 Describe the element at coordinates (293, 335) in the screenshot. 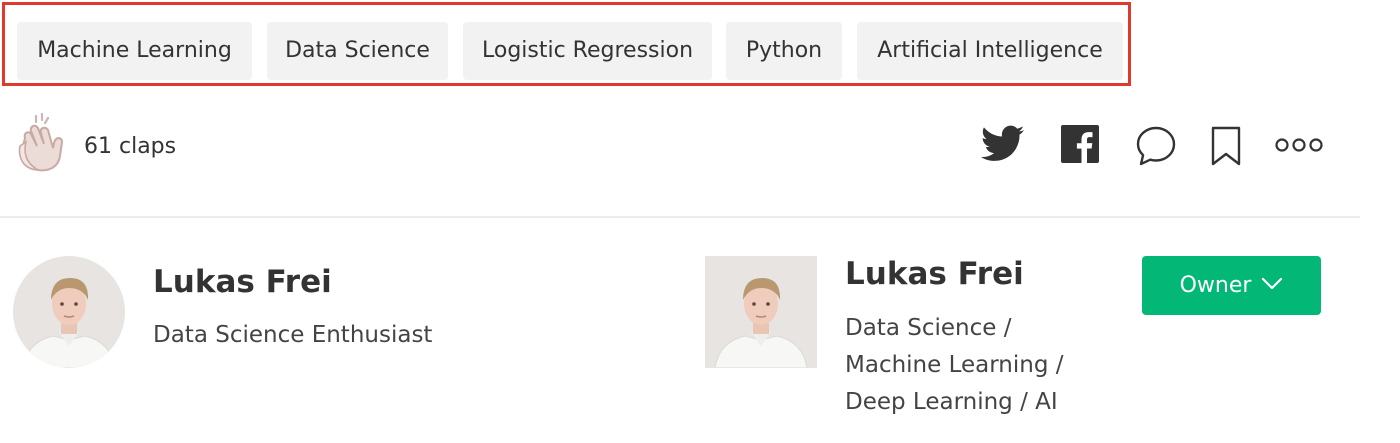

I see `author-bio: Data Science Enthusiast` at that location.